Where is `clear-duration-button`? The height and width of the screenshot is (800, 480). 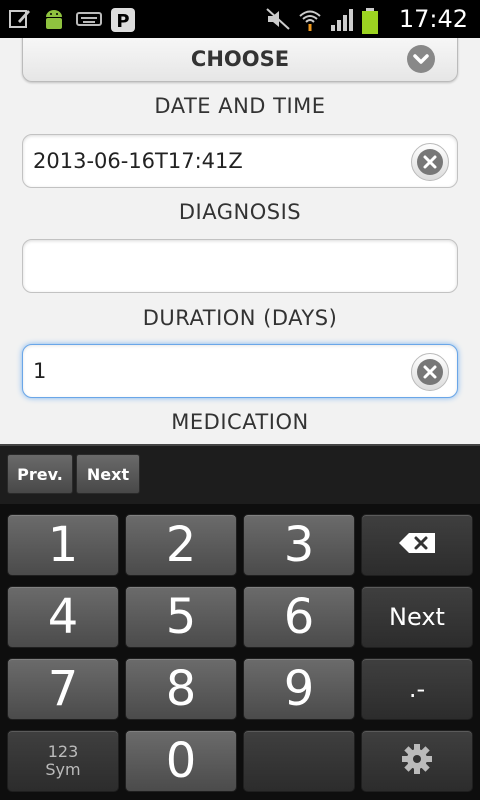
clear-duration-button is located at coordinates (430, 372).